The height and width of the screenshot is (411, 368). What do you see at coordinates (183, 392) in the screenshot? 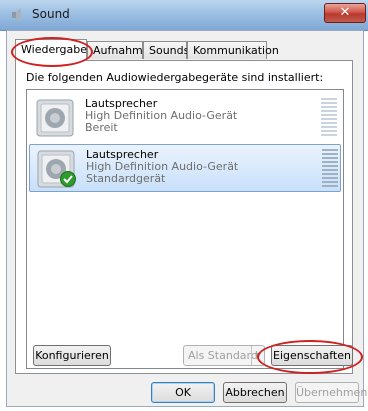
I see `ok-button: OK` at bounding box center [183, 392].